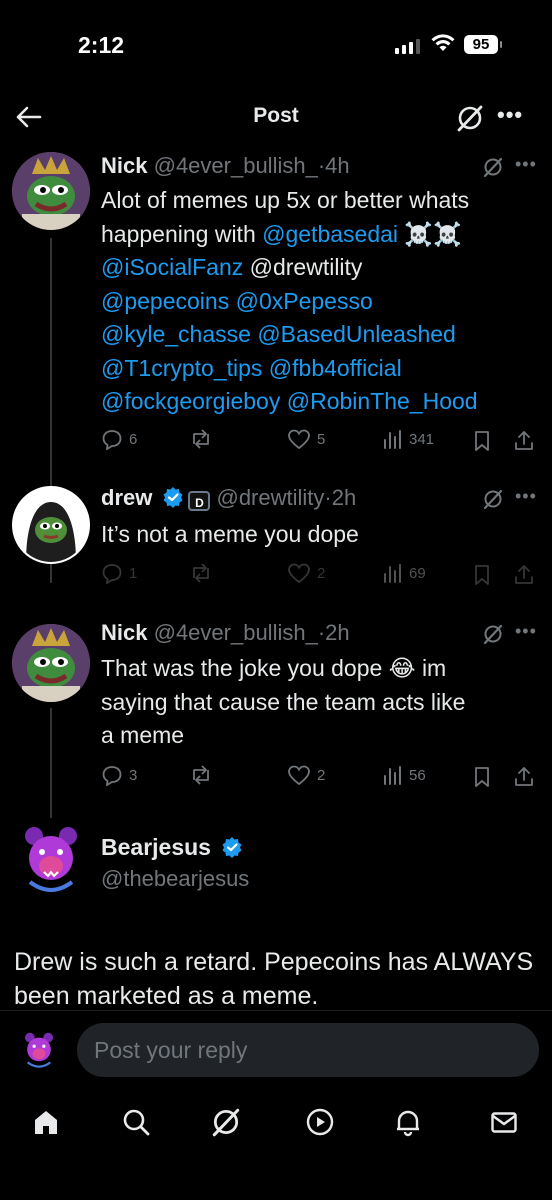 This screenshot has width=552, height=1200. Describe the element at coordinates (232, 847) in the screenshot. I see `verified-badge-icon` at that location.